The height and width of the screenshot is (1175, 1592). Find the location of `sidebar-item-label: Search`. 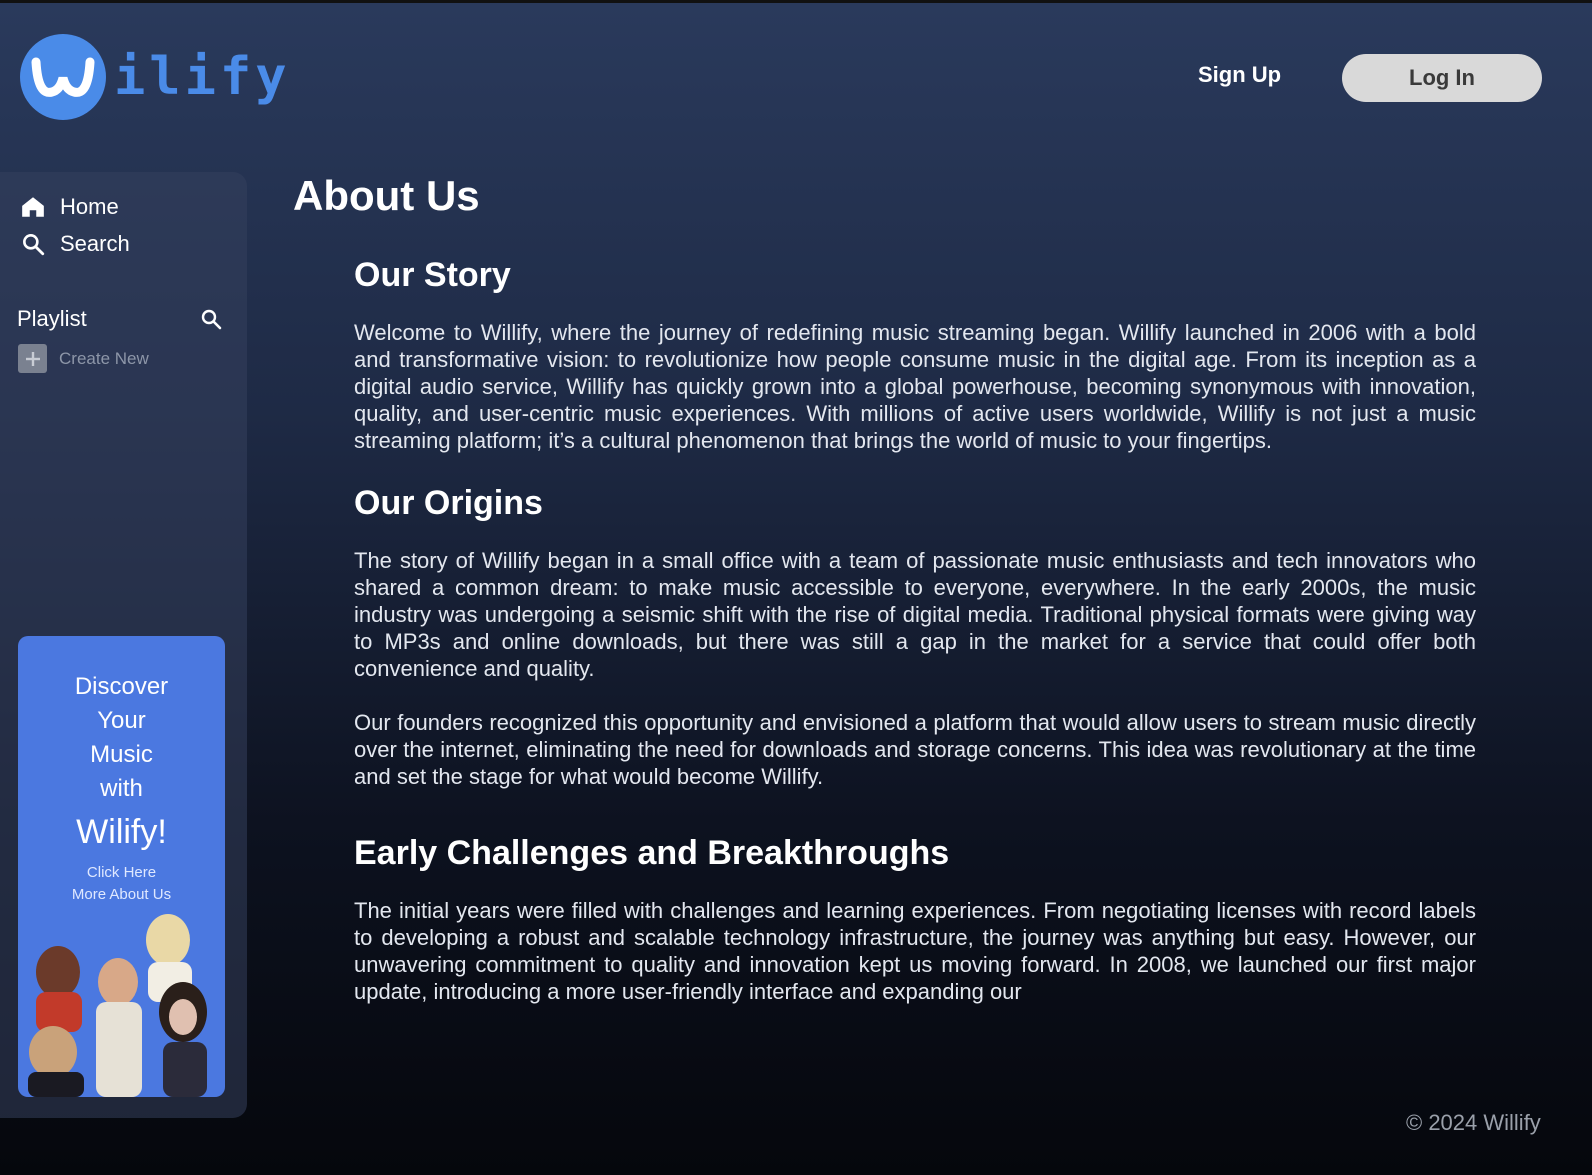

sidebar-item-label: Search is located at coordinates (95, 243).